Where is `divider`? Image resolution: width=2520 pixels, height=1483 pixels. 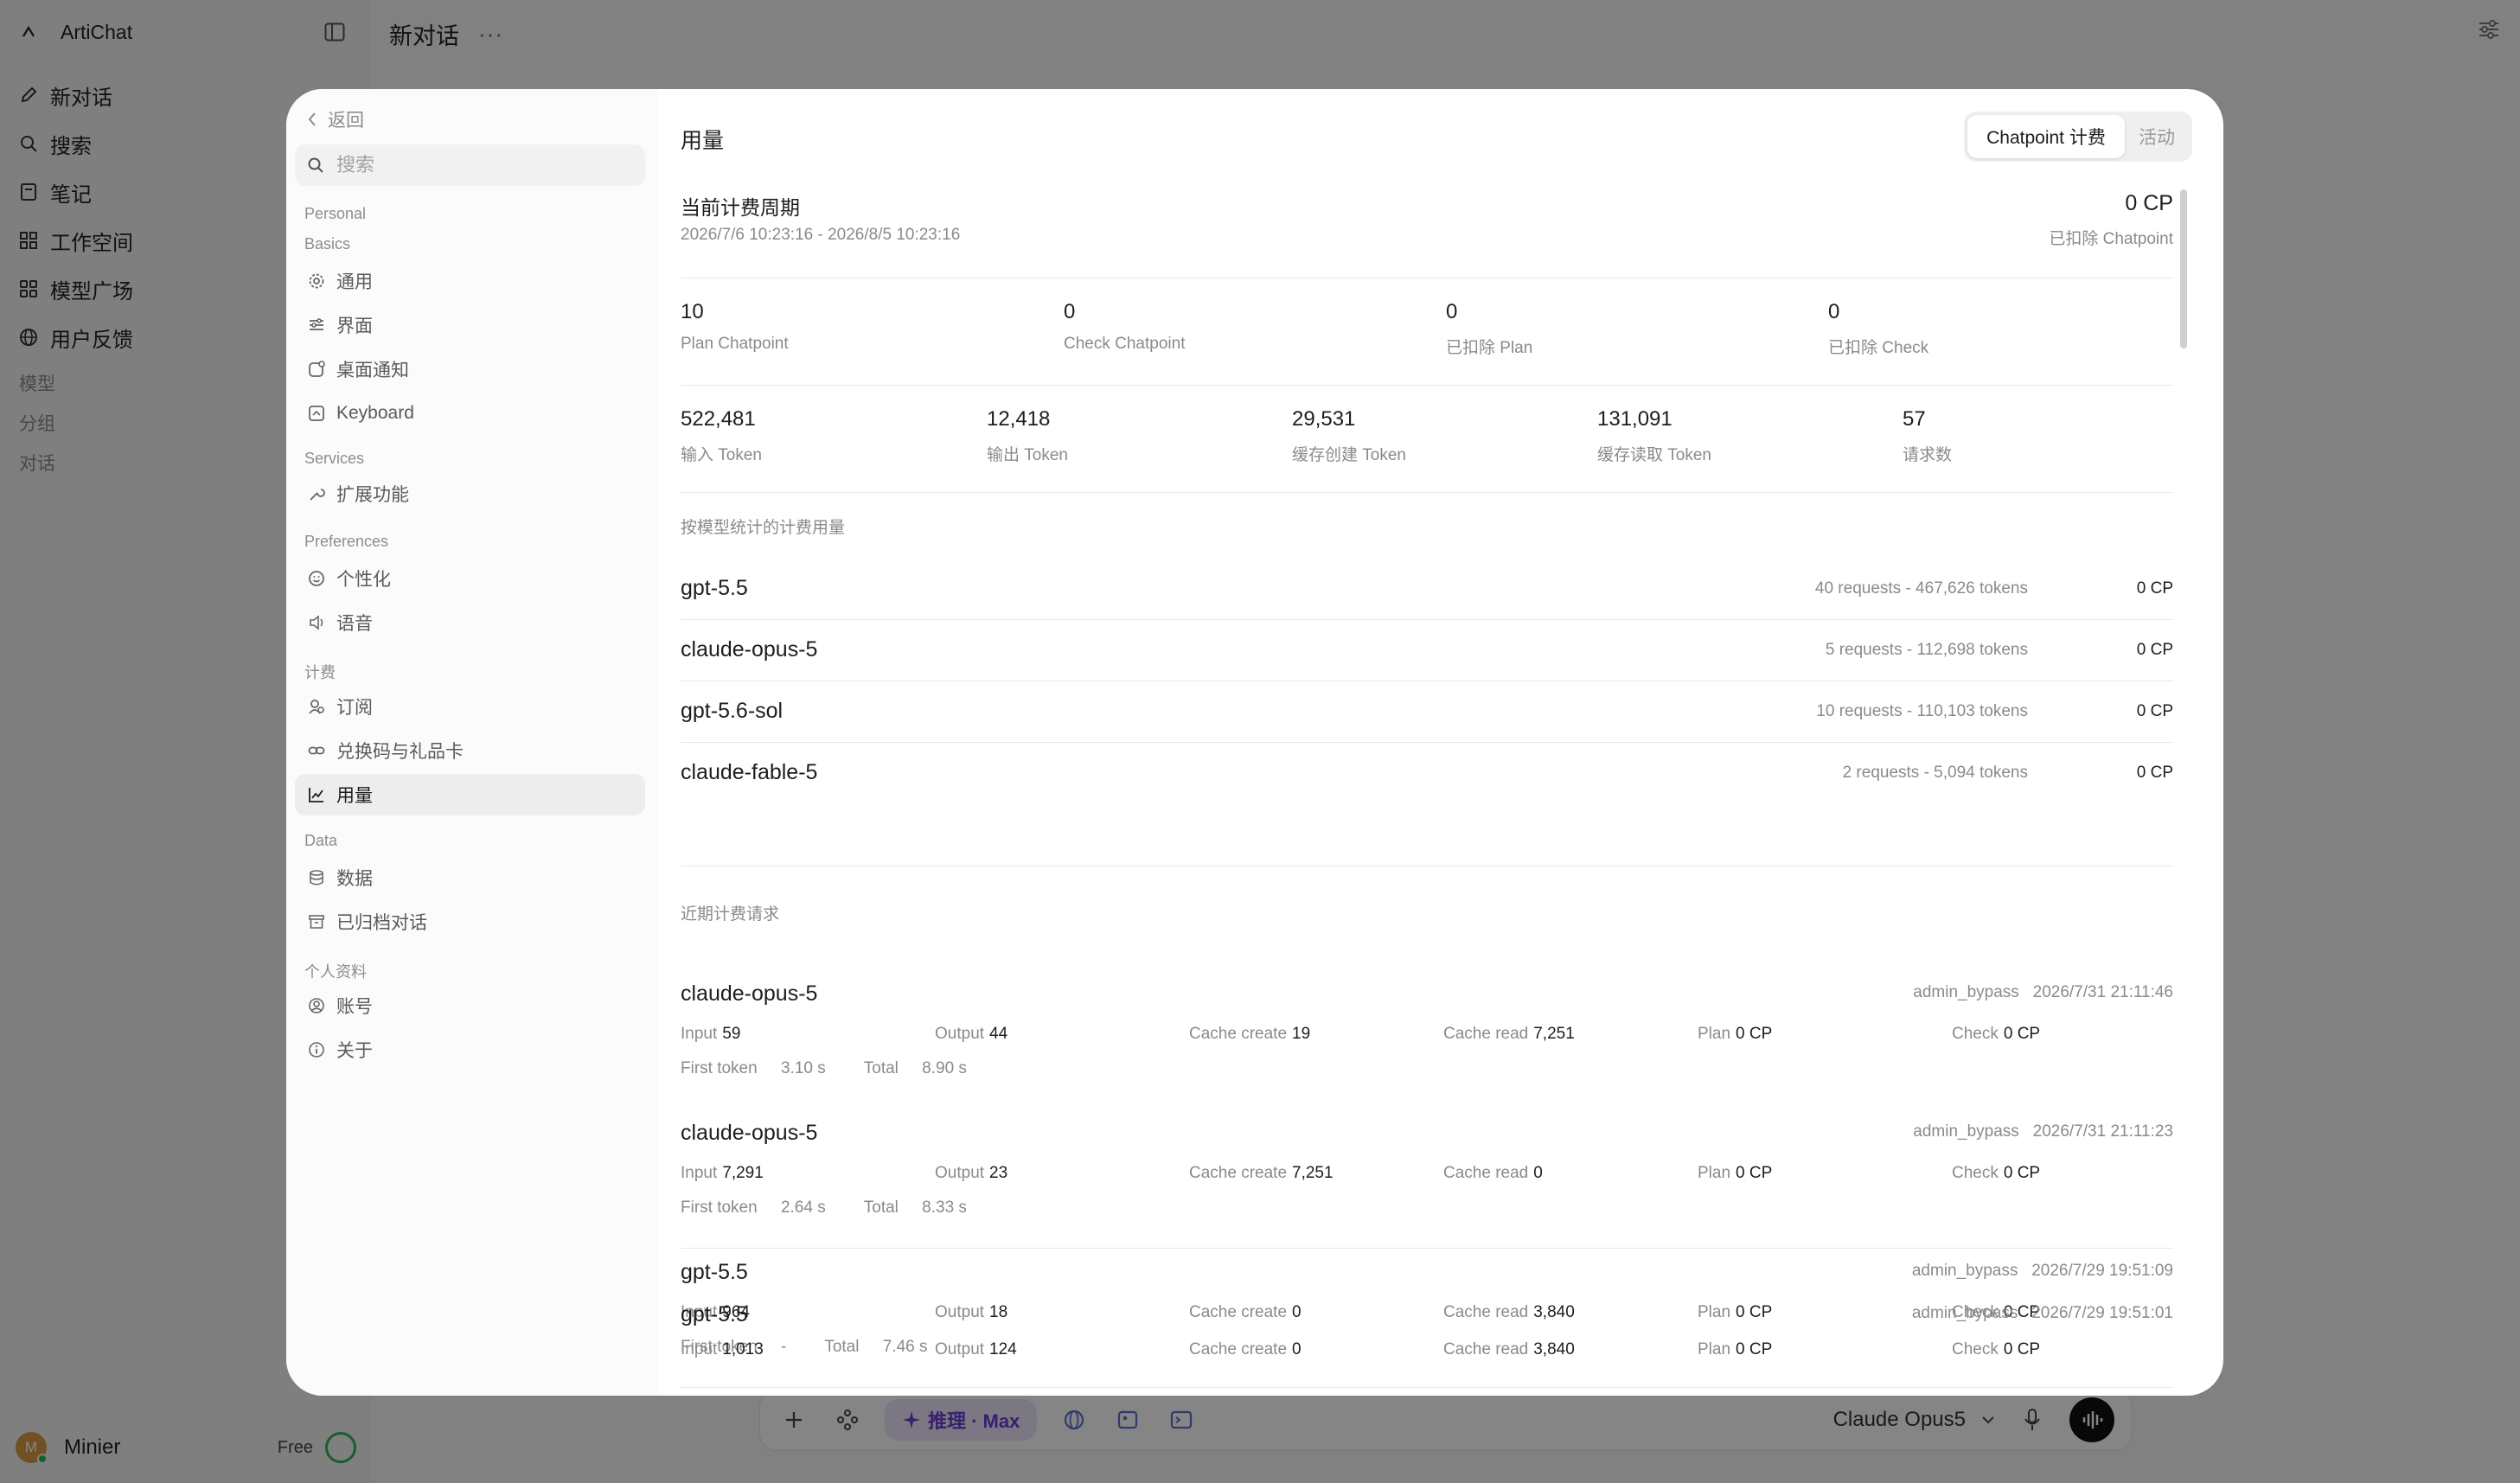 divider is located at coordinates (1427, 385).